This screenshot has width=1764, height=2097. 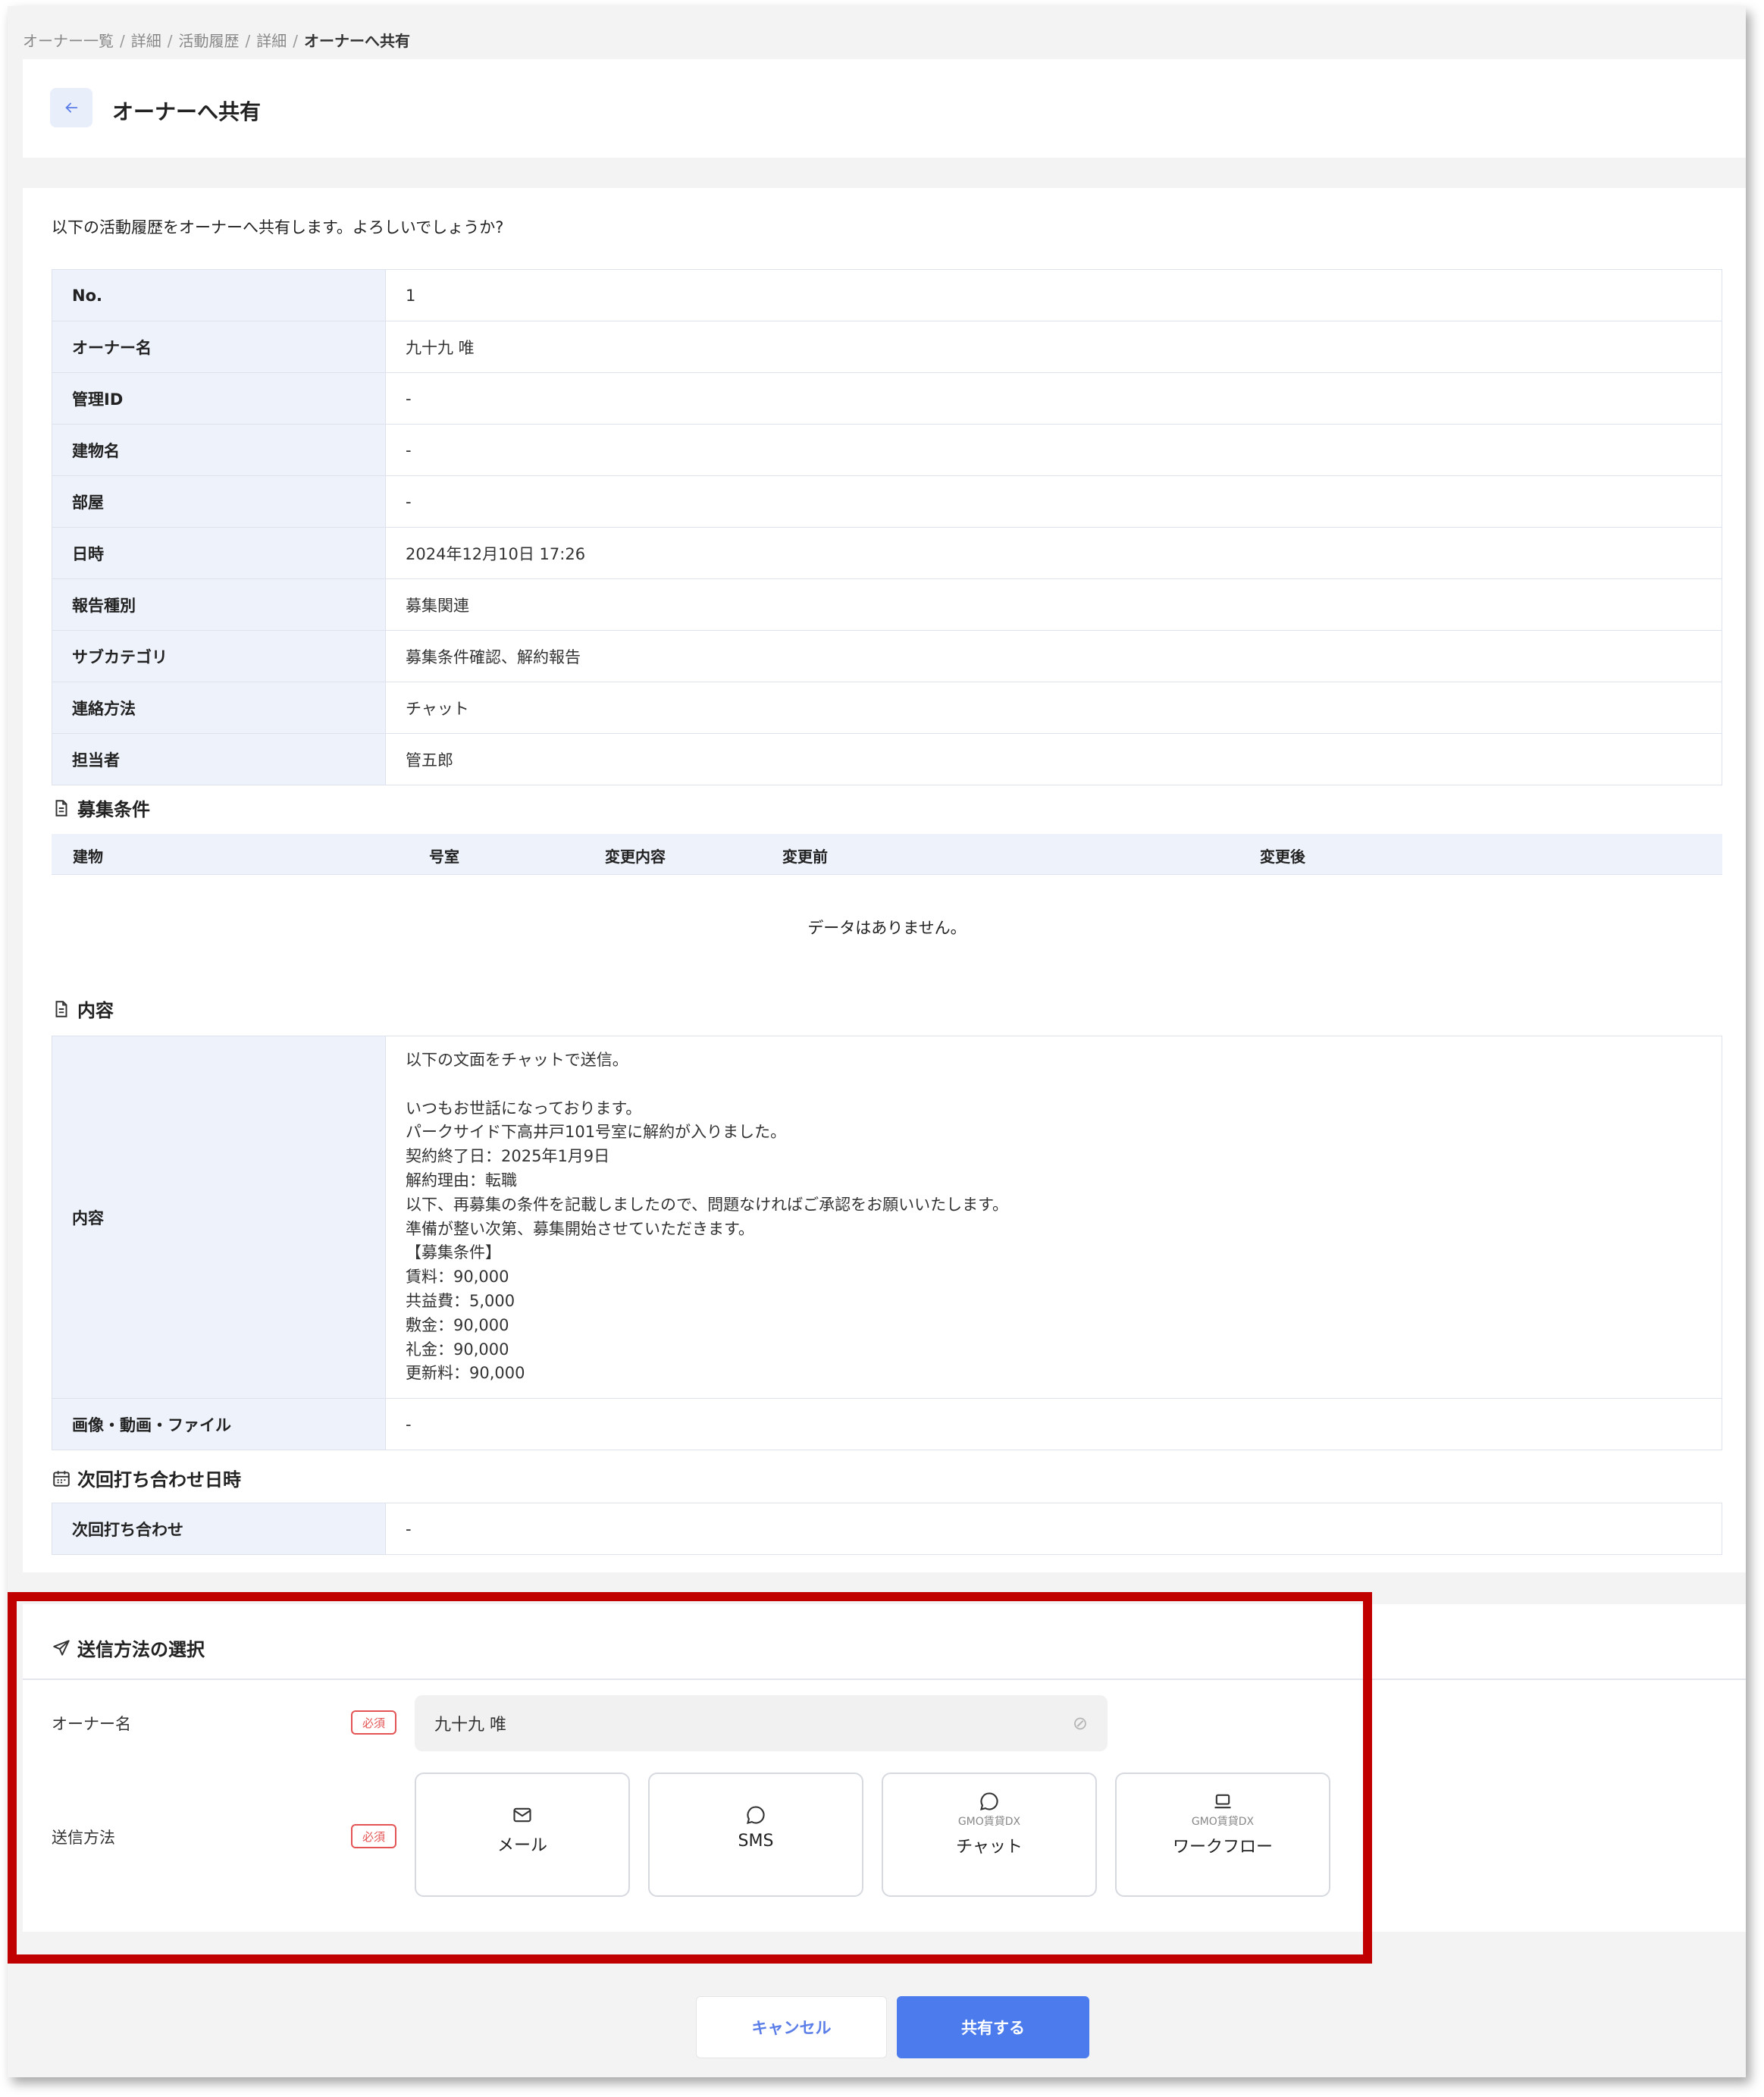 What do you see at coordinates (792, 2027) in the screenshot?
I see `cancel-button: キャンセル` at bounding box center [792, 2027].